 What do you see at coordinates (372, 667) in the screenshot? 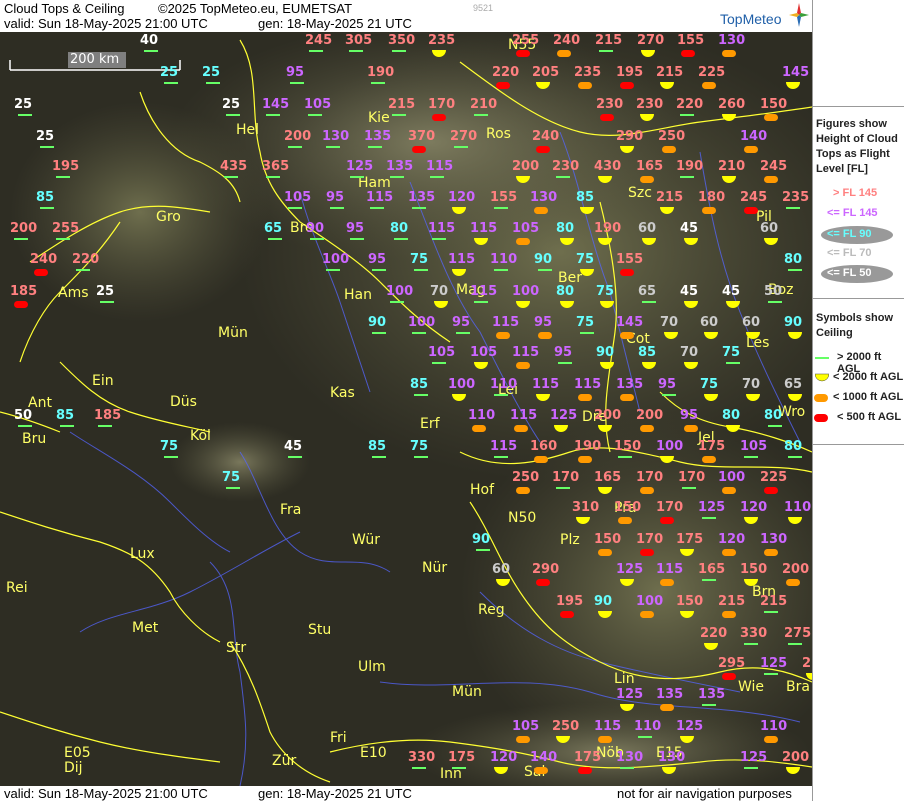
I see `city-label: Ulm` at bounding box center [372, 667].